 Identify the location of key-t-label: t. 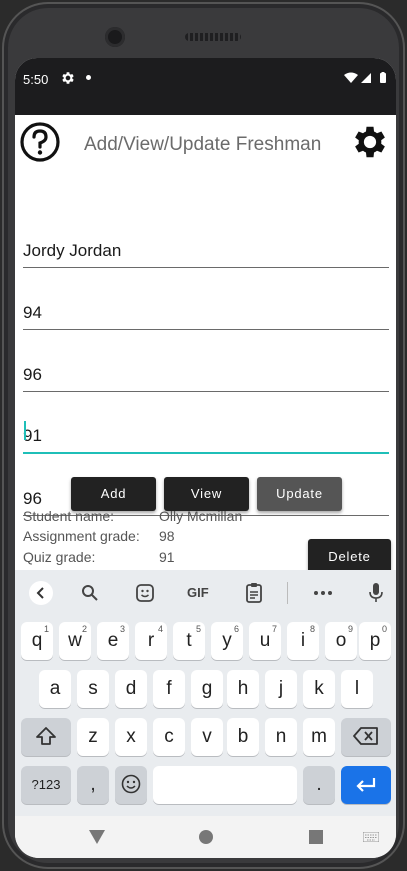
(189, 640).